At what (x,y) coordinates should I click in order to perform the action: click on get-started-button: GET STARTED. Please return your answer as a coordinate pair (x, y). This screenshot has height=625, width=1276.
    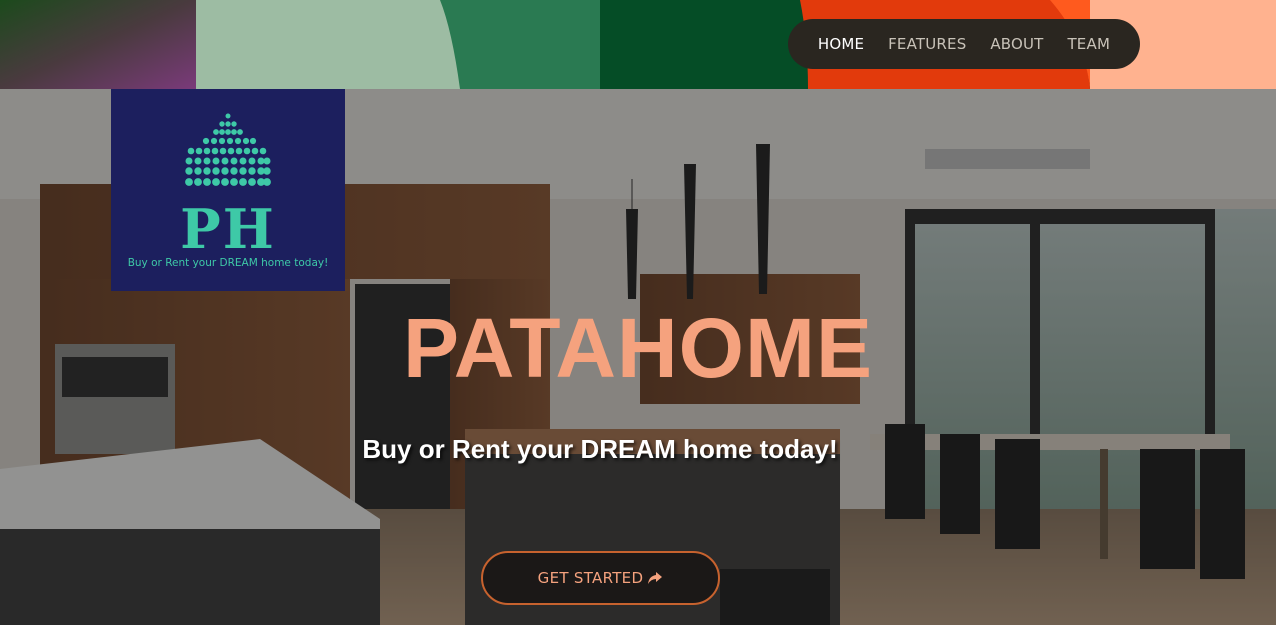
    Looking at the image, I should click on (600, 578).